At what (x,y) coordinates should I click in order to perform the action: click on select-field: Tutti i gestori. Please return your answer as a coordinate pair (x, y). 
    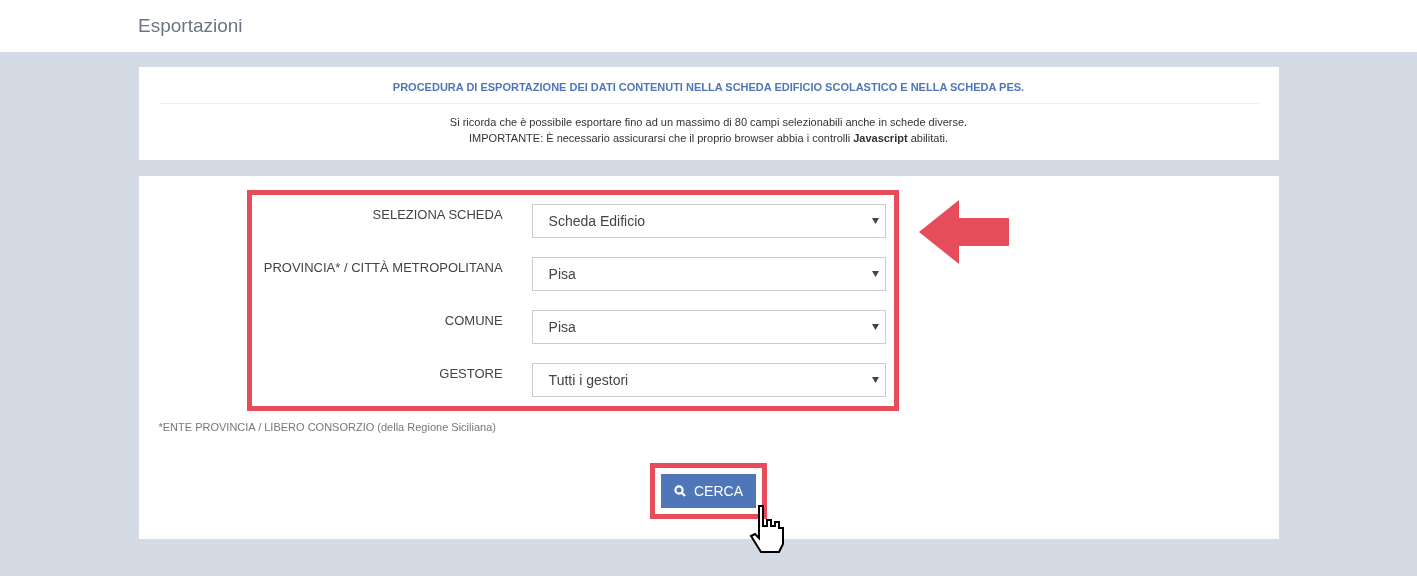
    Looking at the image, I should click on (708, 380).